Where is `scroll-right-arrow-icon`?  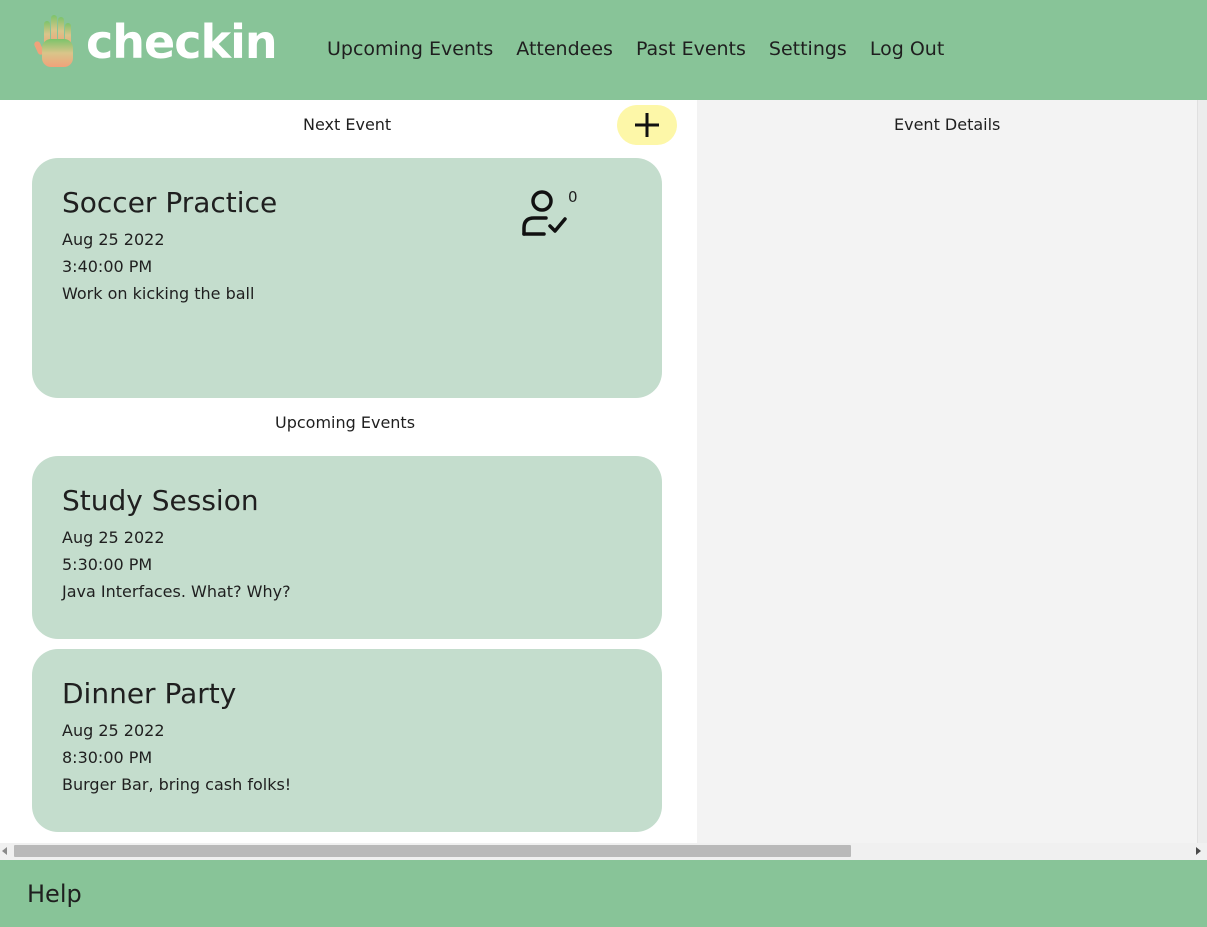
scroll-right-arrow-icon is located at coordinates (1198, 851).